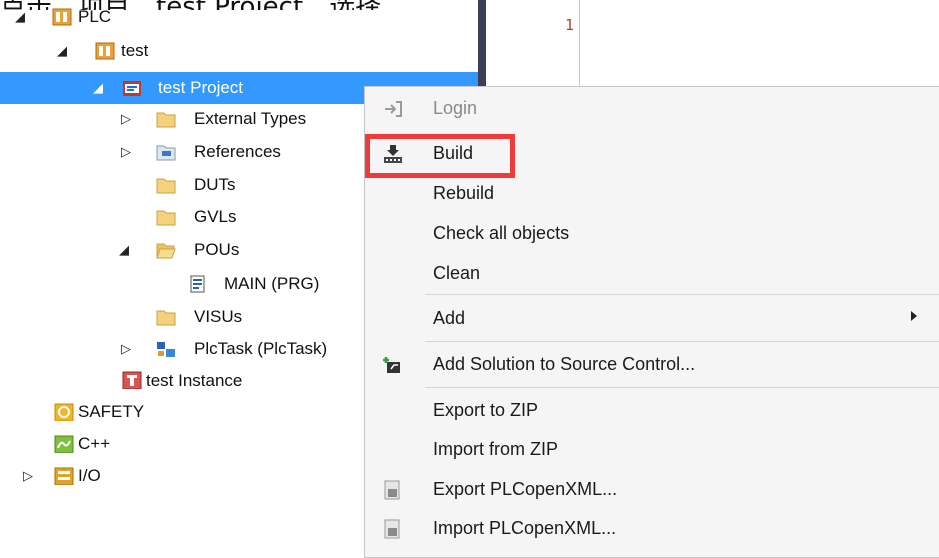 The image size is (939, 558). I want to click on menu-item-rebuild: Rebuild, so click(652, 193).